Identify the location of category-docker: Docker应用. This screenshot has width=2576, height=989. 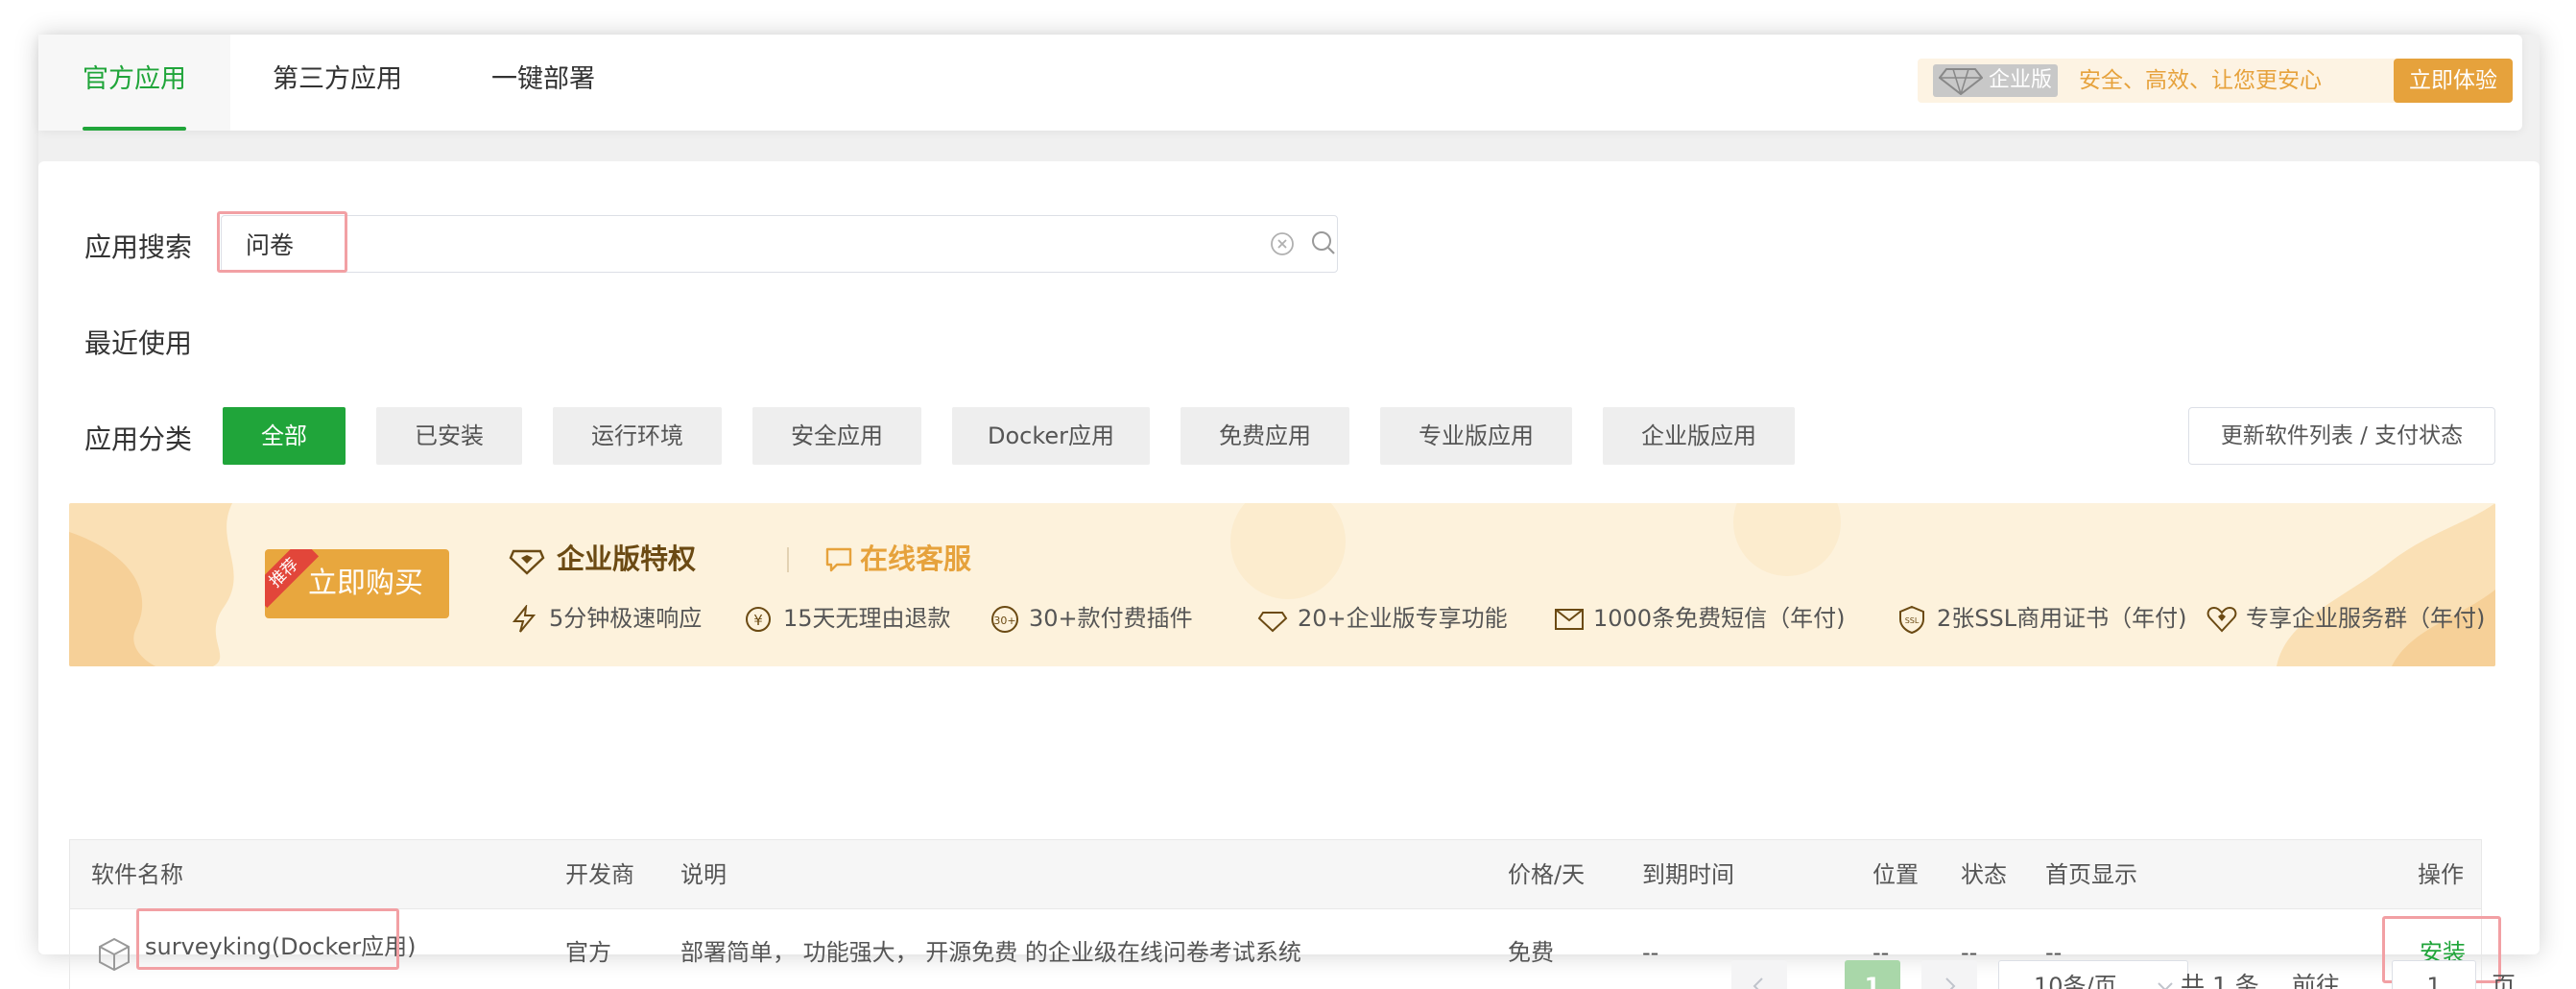
(1051, 436).